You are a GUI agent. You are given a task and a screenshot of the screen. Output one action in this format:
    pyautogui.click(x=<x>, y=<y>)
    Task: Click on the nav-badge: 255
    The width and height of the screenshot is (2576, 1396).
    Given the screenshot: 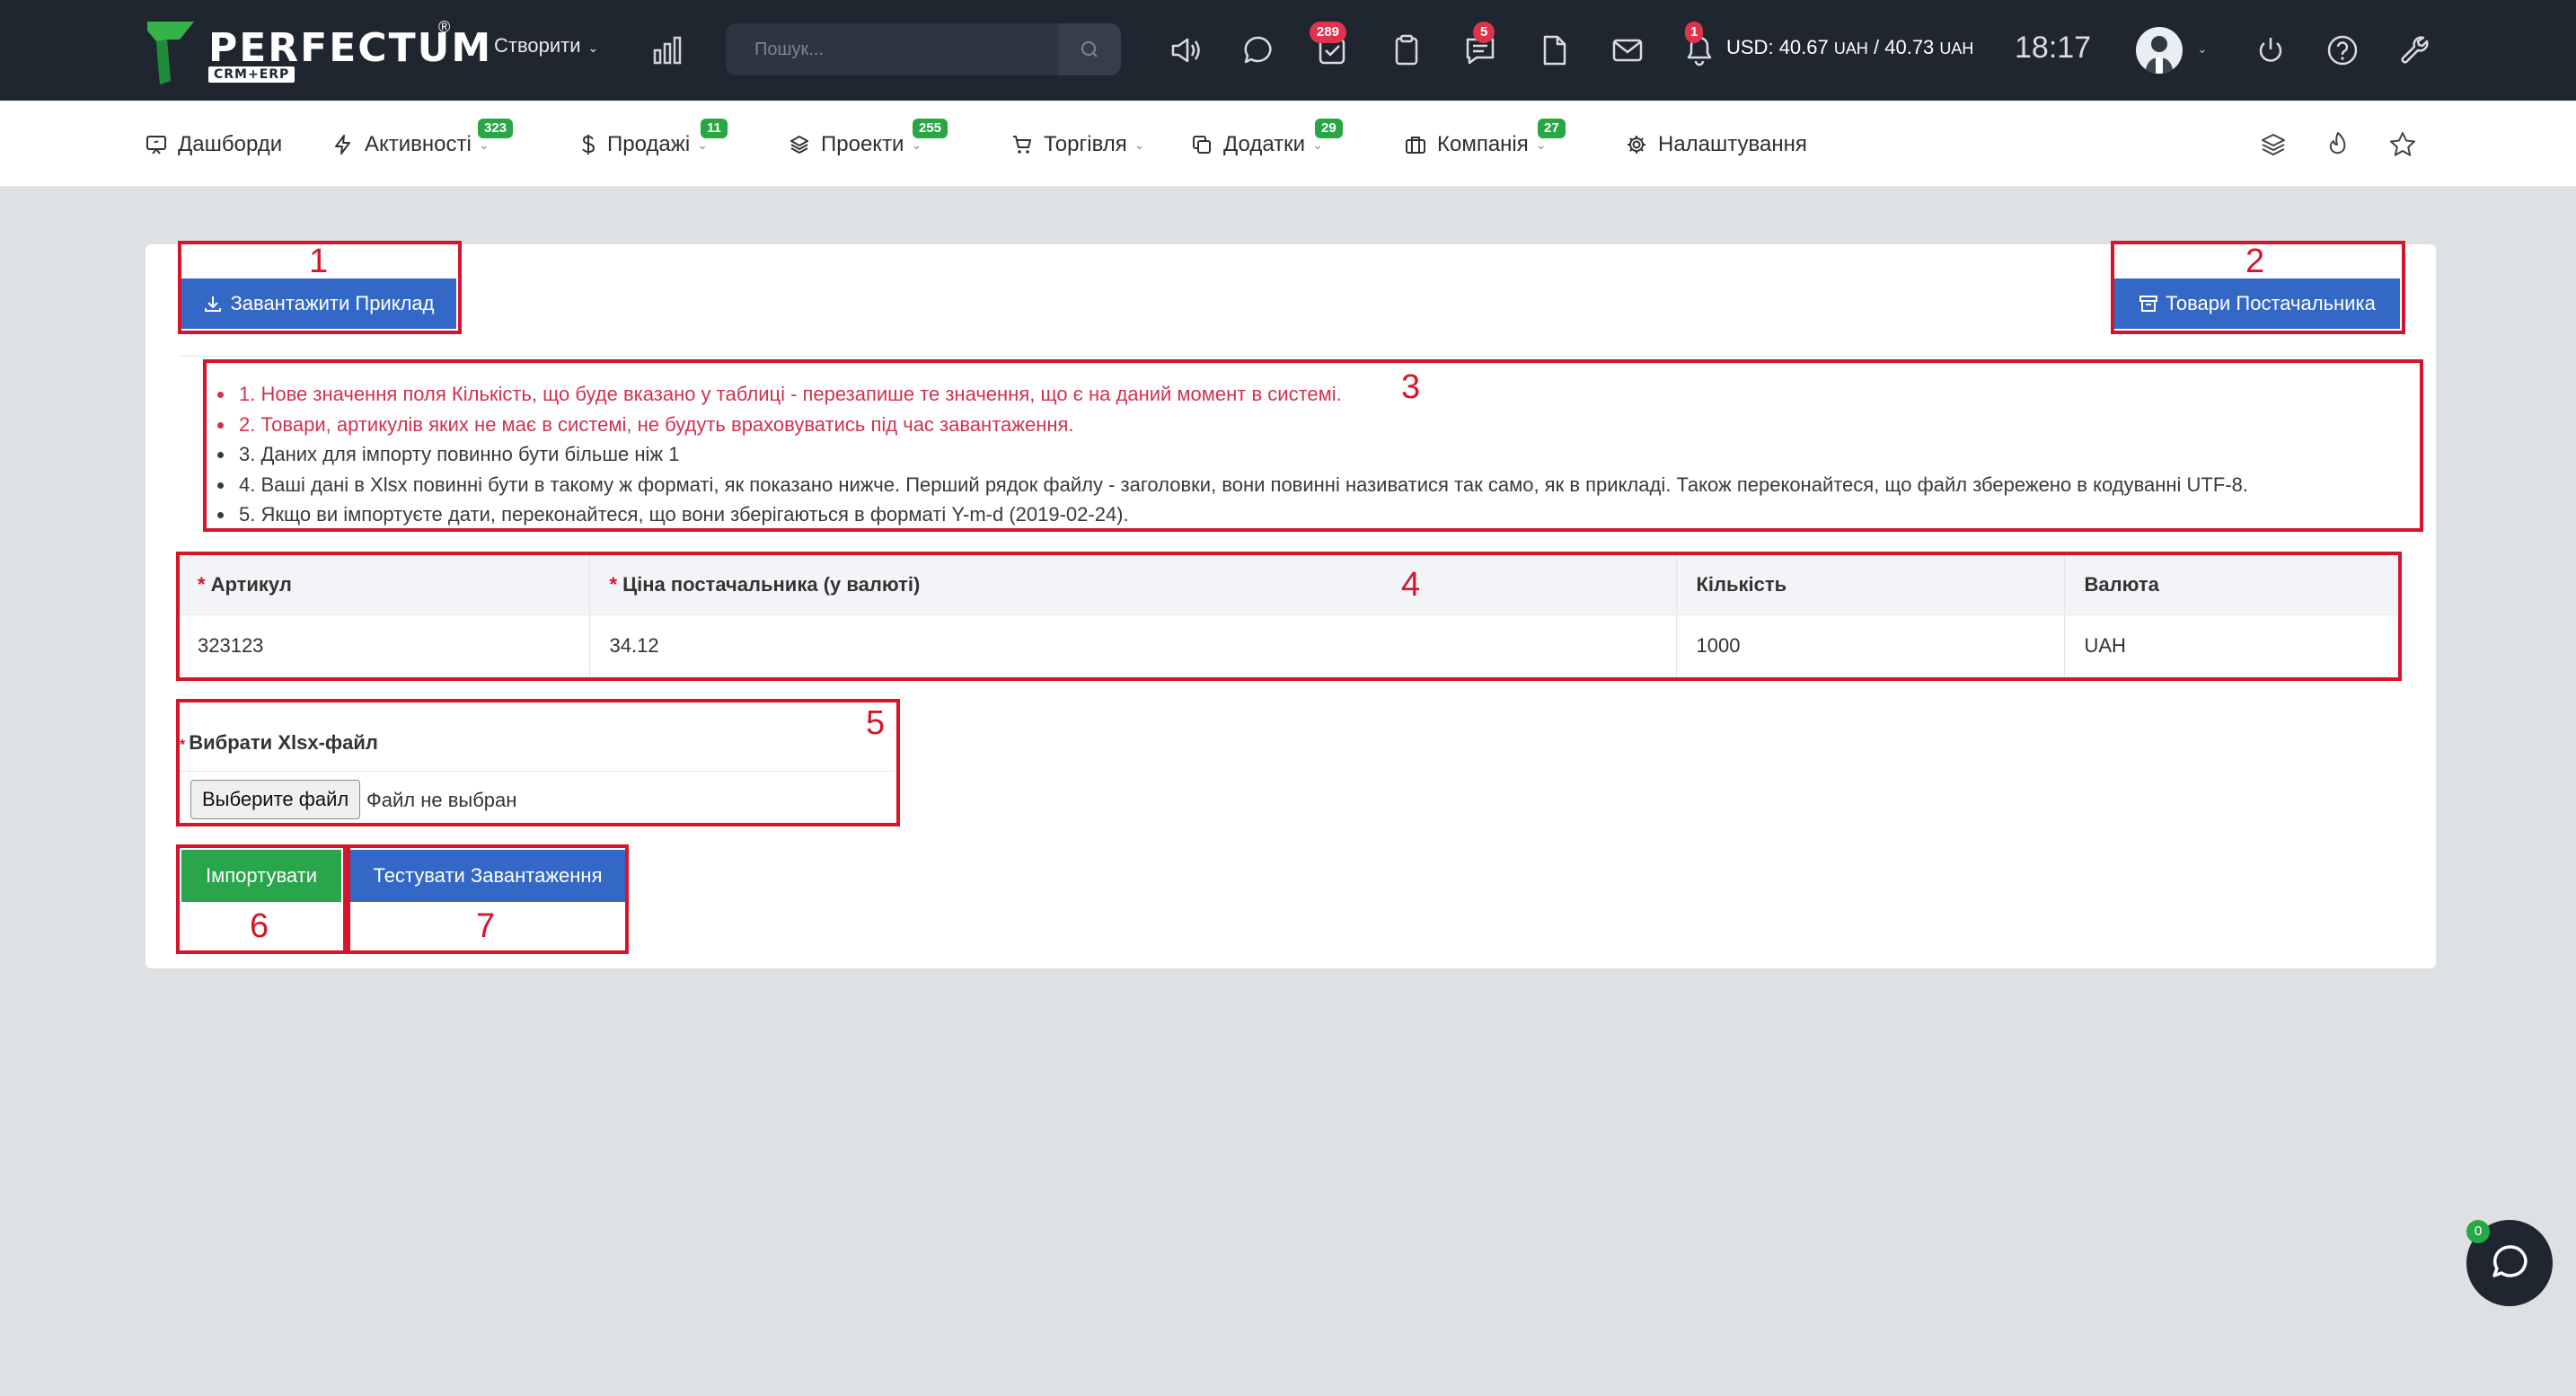 What is the action you would take?
    pyautogui.click(x=931, y=129)
    